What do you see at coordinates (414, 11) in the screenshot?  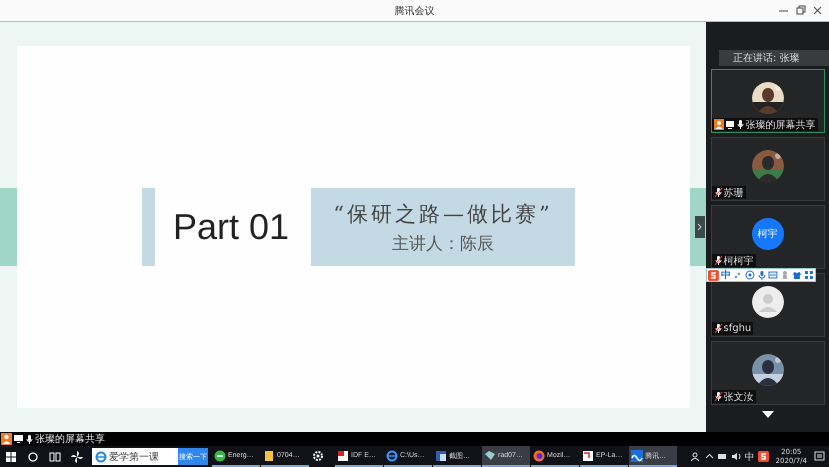 I see `window-title: 腾讯会议` at bounding box center [414, 11].